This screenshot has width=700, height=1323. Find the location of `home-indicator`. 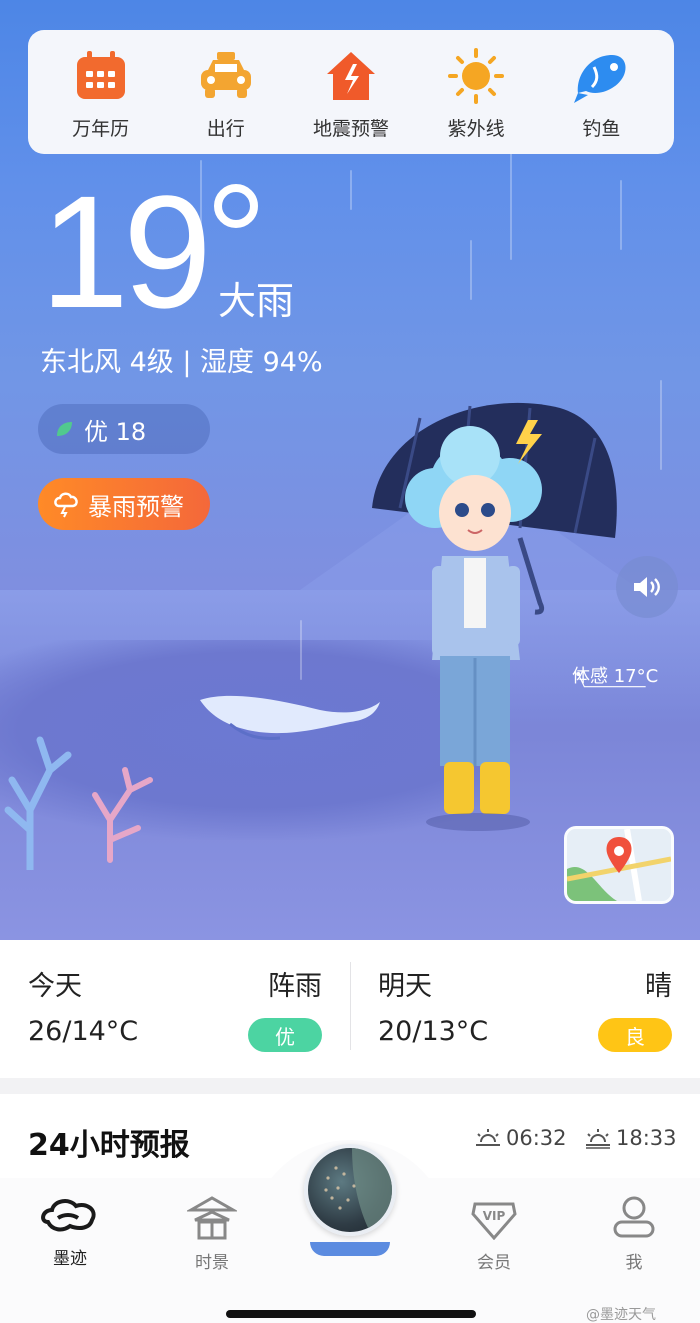

home-indicator is located at coordinates (351, 1314).